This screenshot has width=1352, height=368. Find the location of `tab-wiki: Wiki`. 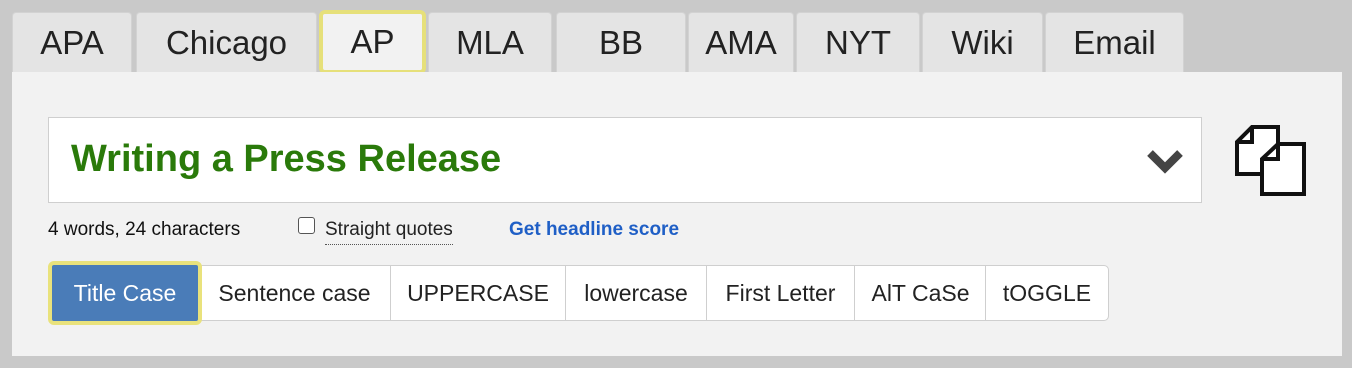

tab-wiki: Wiki is located at coordinates (982, 42).